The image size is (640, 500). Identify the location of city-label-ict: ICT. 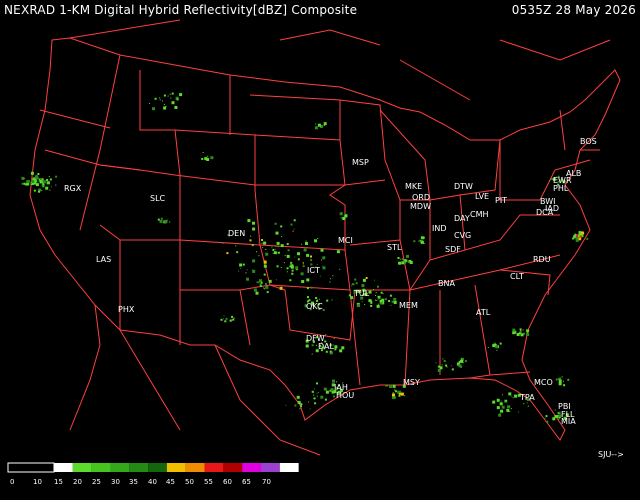
(313, 270).